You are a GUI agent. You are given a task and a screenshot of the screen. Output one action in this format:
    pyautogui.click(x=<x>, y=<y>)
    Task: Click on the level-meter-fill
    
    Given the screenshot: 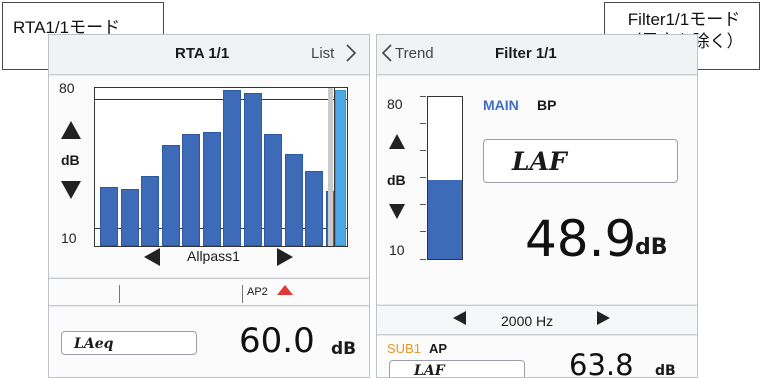 What is the action you would take?
    pyautogui.click(x=445, y=219)
    